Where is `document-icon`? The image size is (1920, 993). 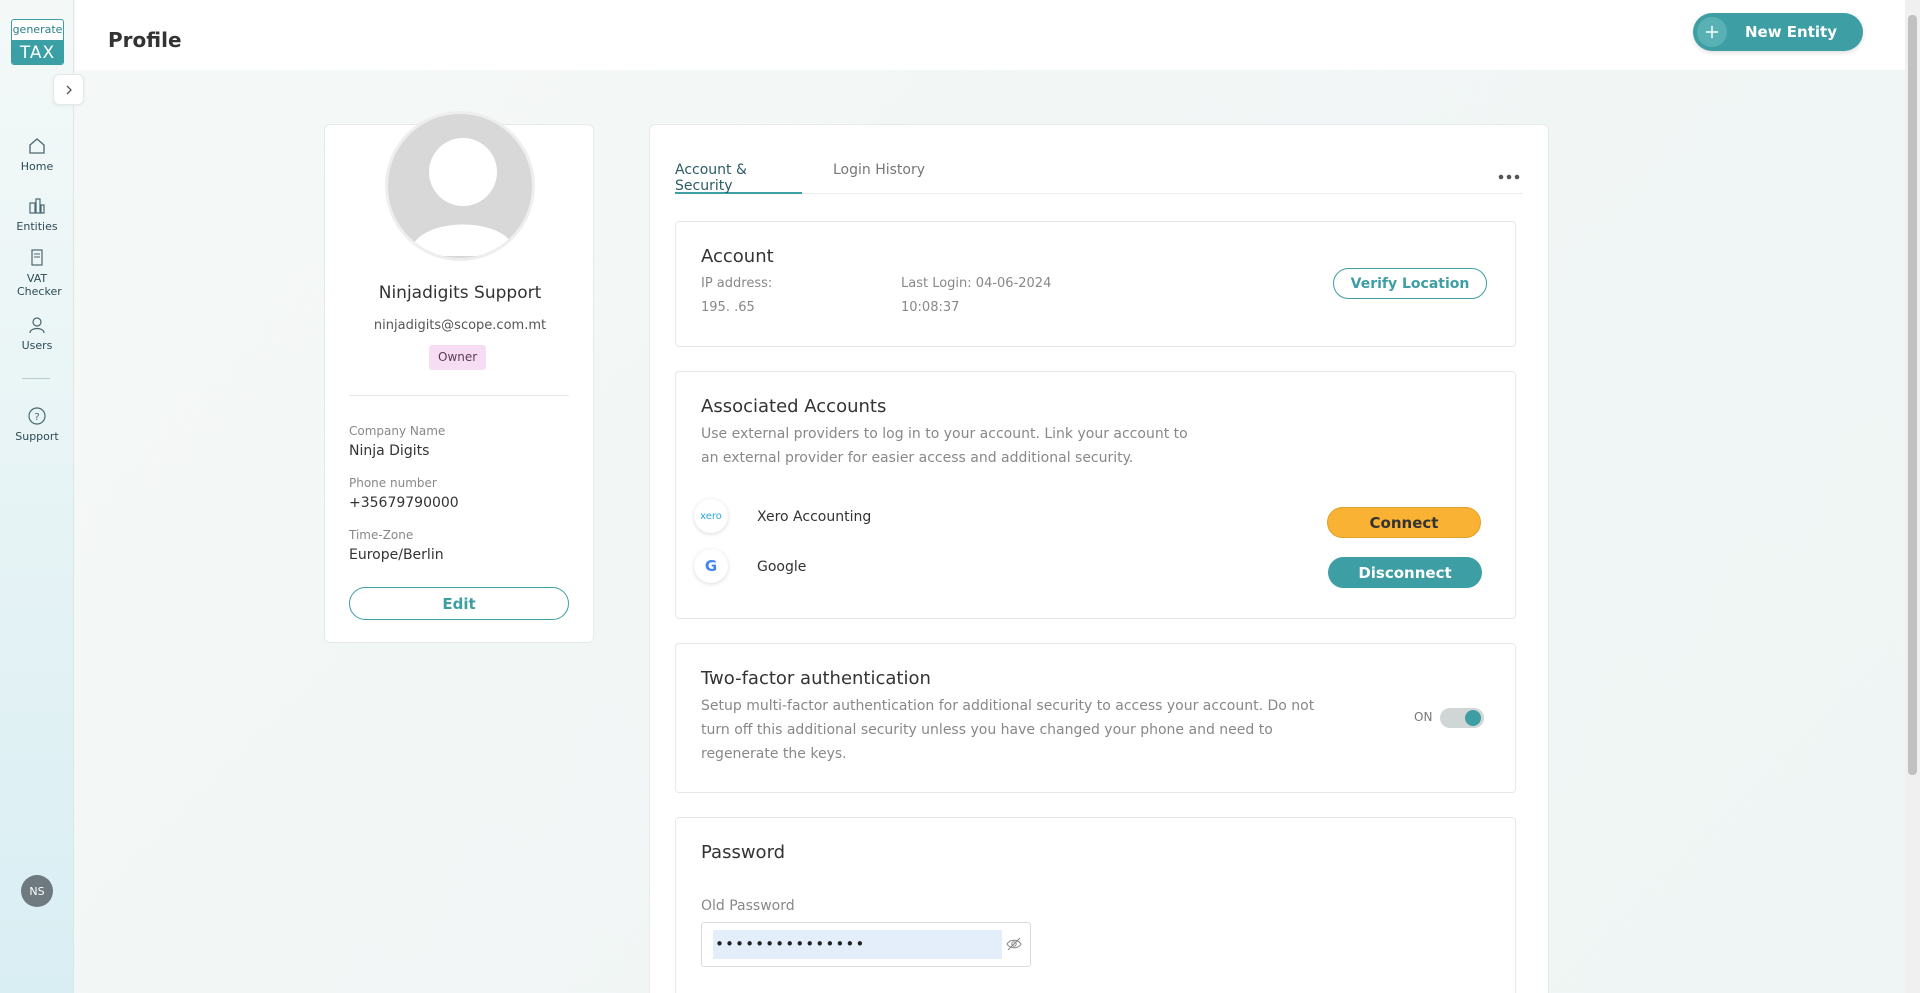 document-icon is located at coordinates (37, 257).